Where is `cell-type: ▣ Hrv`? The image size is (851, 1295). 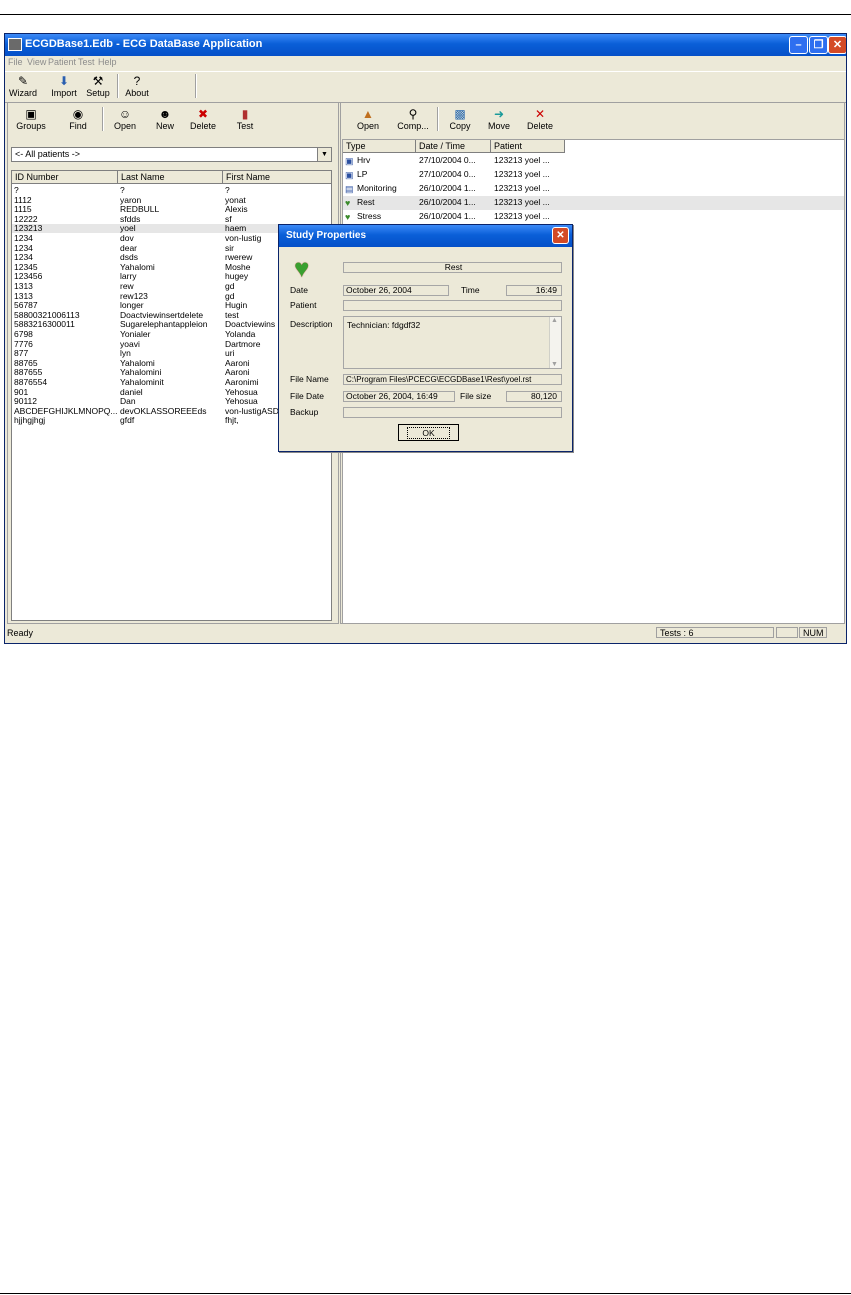
cell-type: ▣ Hrv is located at coordinates (380, 160).